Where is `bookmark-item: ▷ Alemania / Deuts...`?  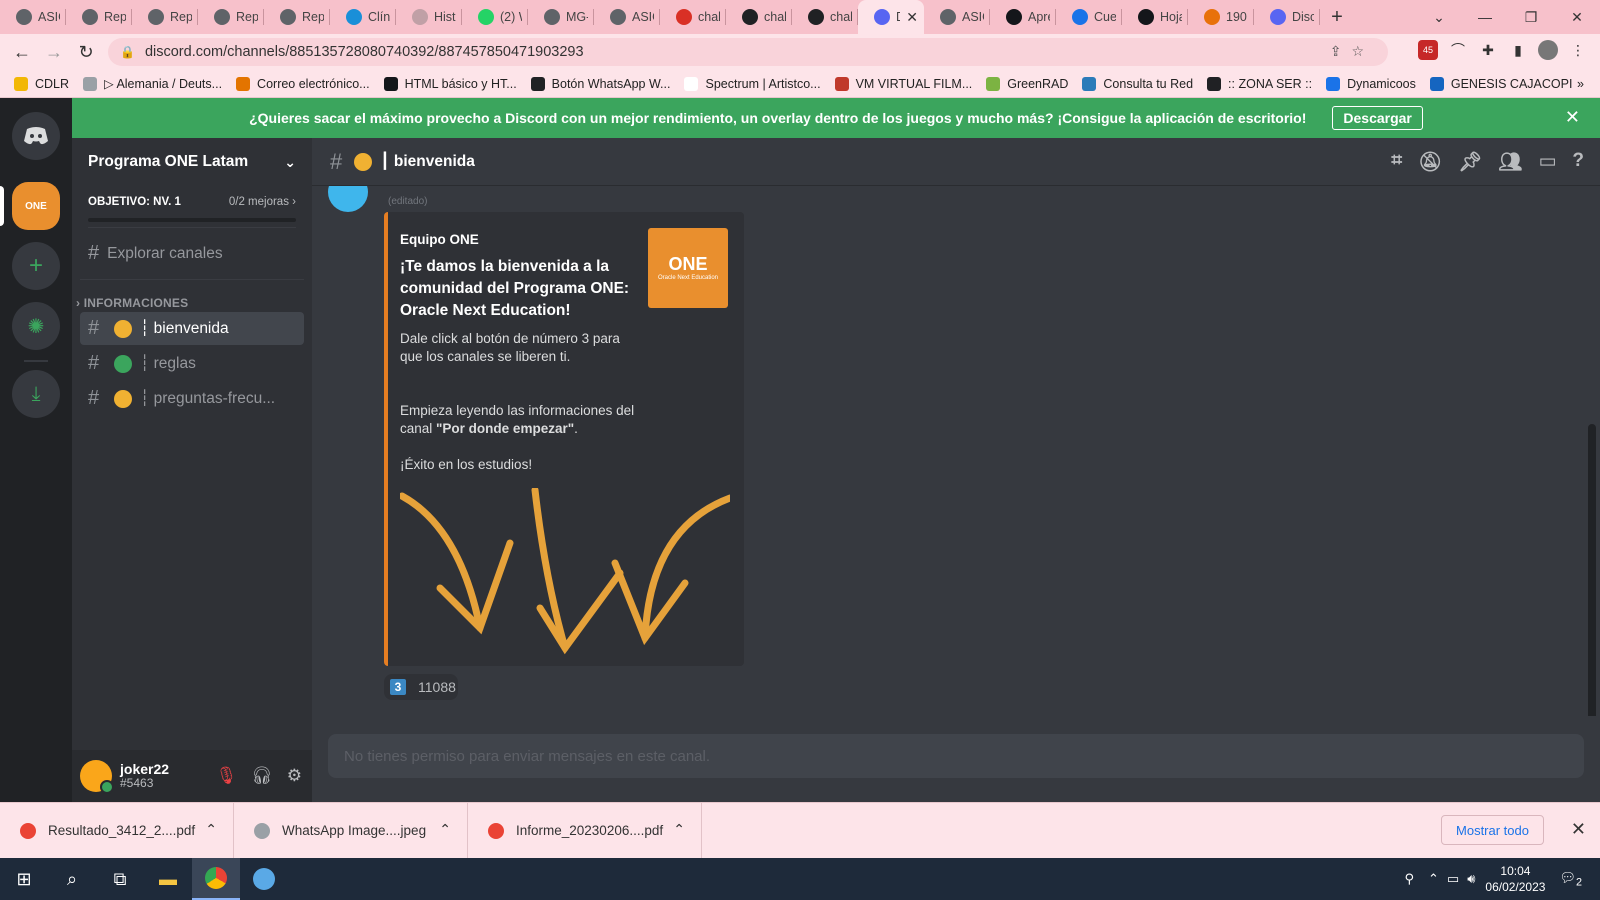
bookmark-item: ▷ Alemania / Deuts... is located at coordinates (152, 83).